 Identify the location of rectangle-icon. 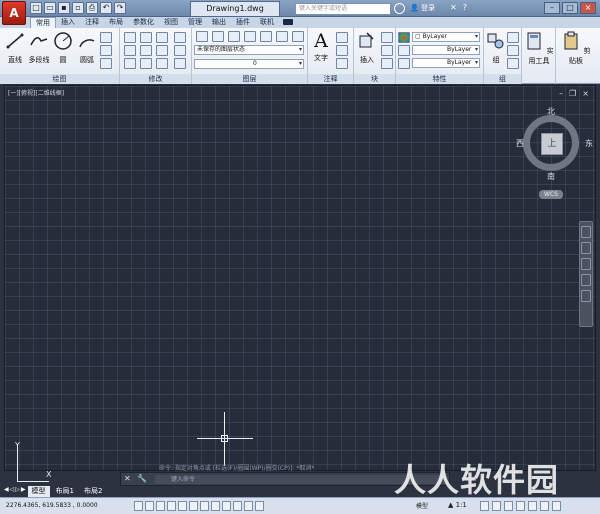
(106, 37).